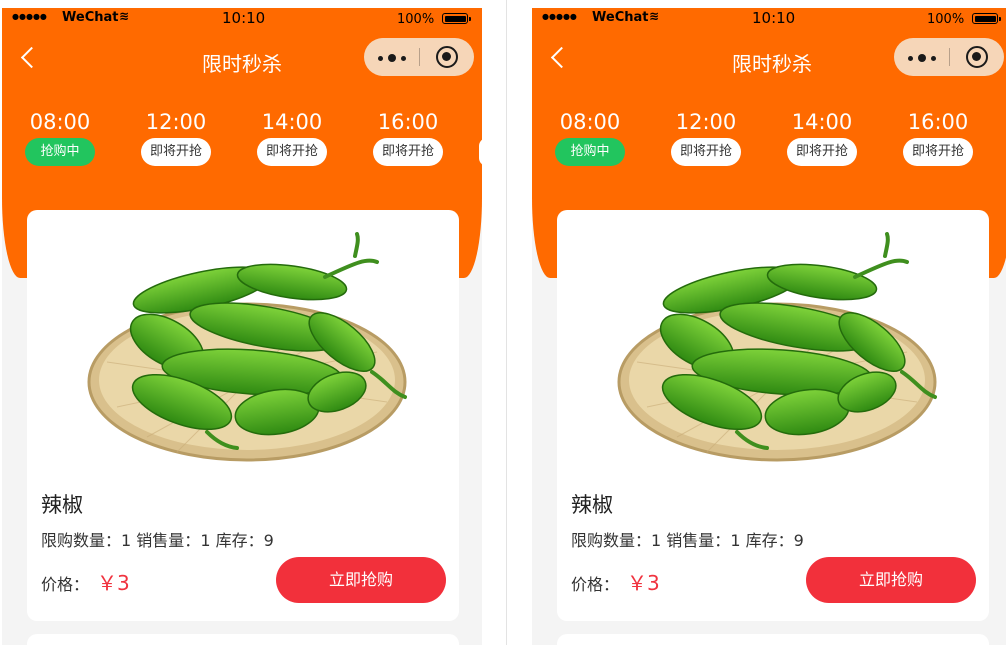  Describe the element at coordinates (480, 152) in the screenshot. I see `time-tab-overflow` at that location.